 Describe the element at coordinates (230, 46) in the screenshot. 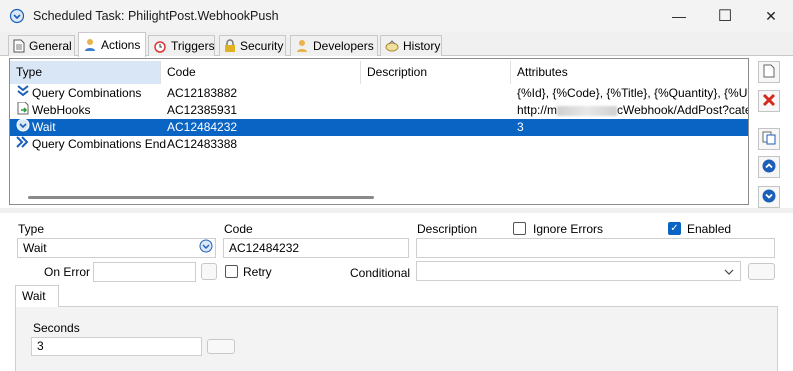

I see `lock-icon` at that location.